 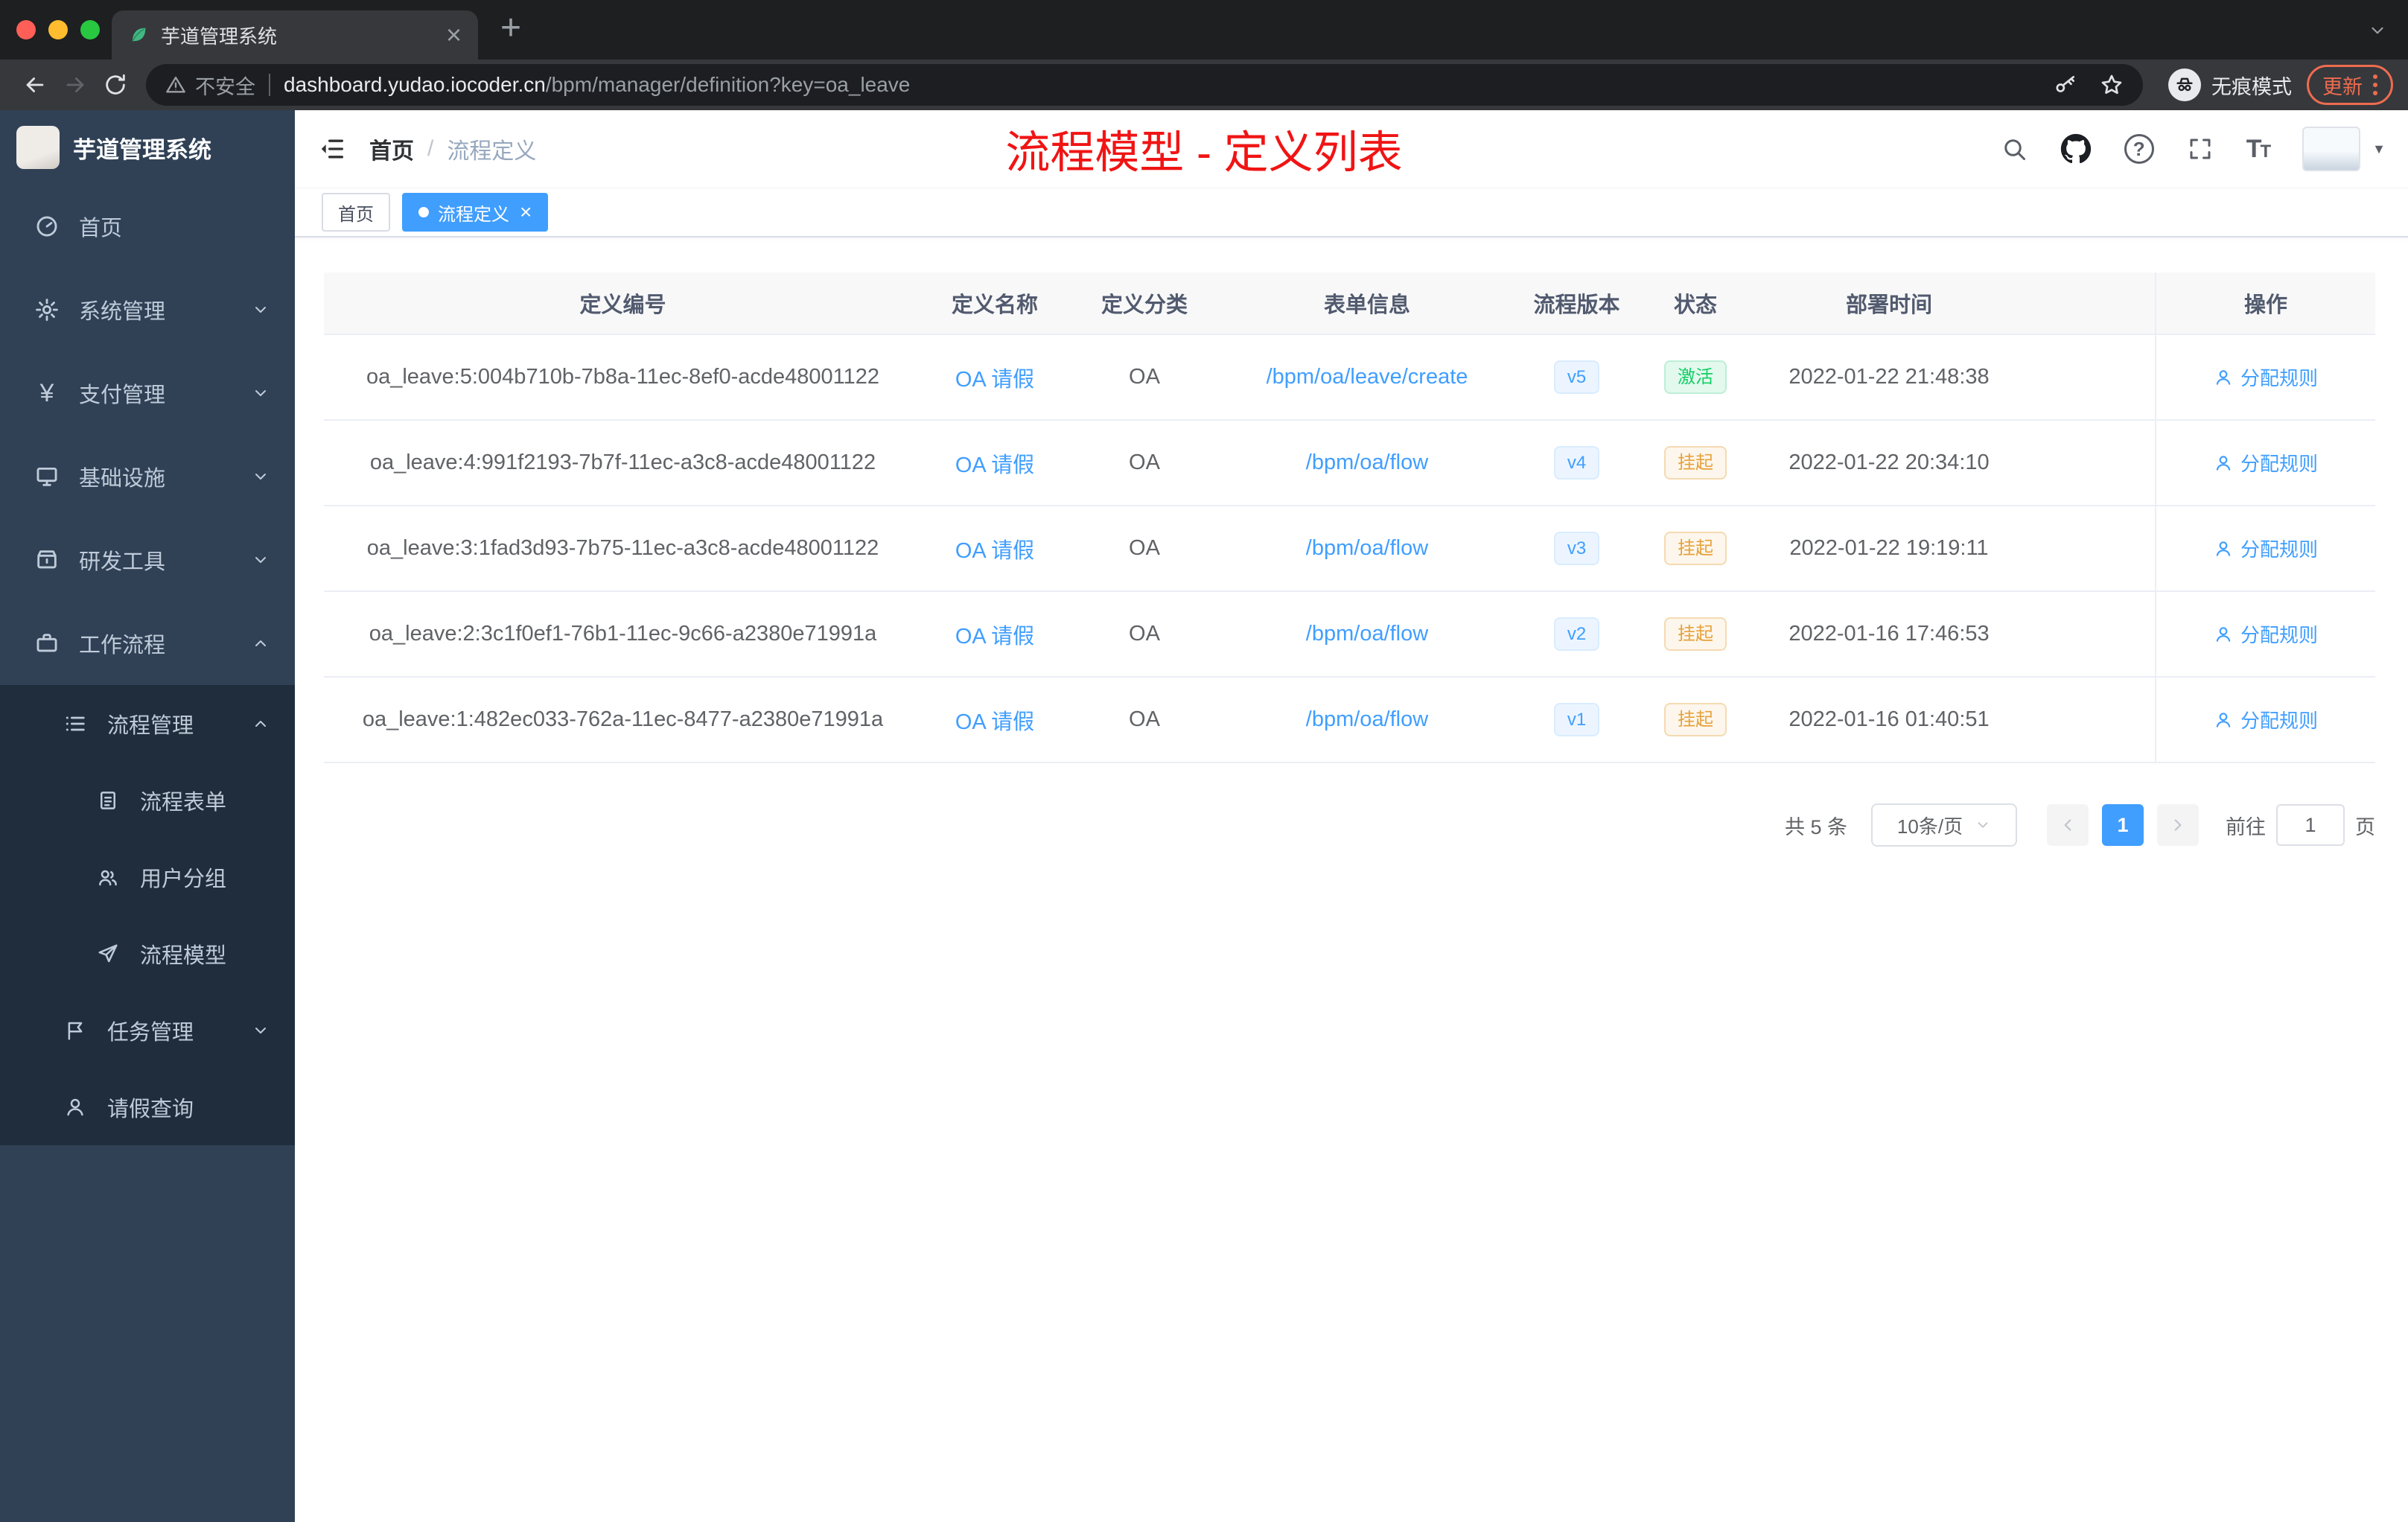 I want to click on prev-page-button, so click(x=2068, y=825).